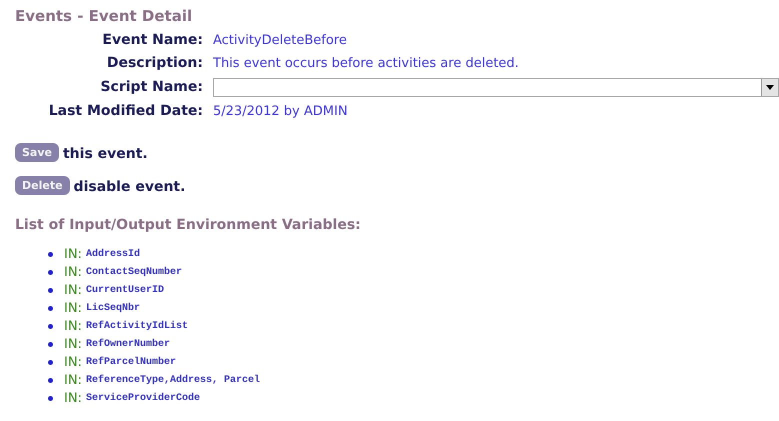 The image size is (779, 421). What do you see at coordinates (281, 112) in the screenshot?
I see `field-value: 5/23/2012 by ADMIN` at bounding box center [281, 112].